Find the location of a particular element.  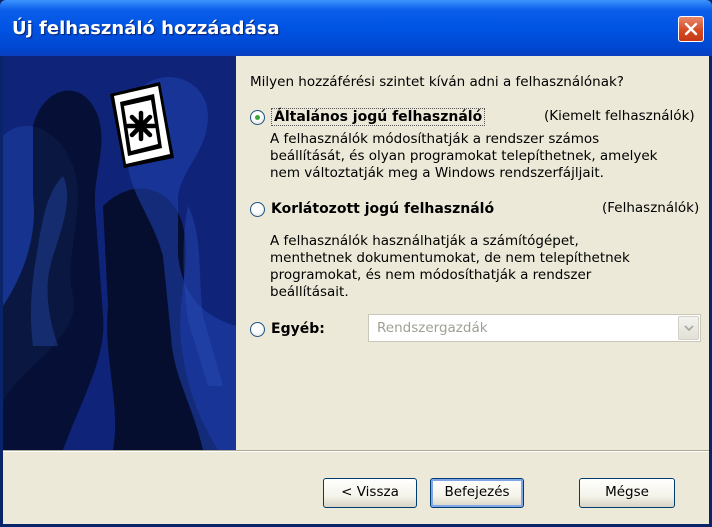

cancel-button-label: Mégse is located at coordinates (627, 492).